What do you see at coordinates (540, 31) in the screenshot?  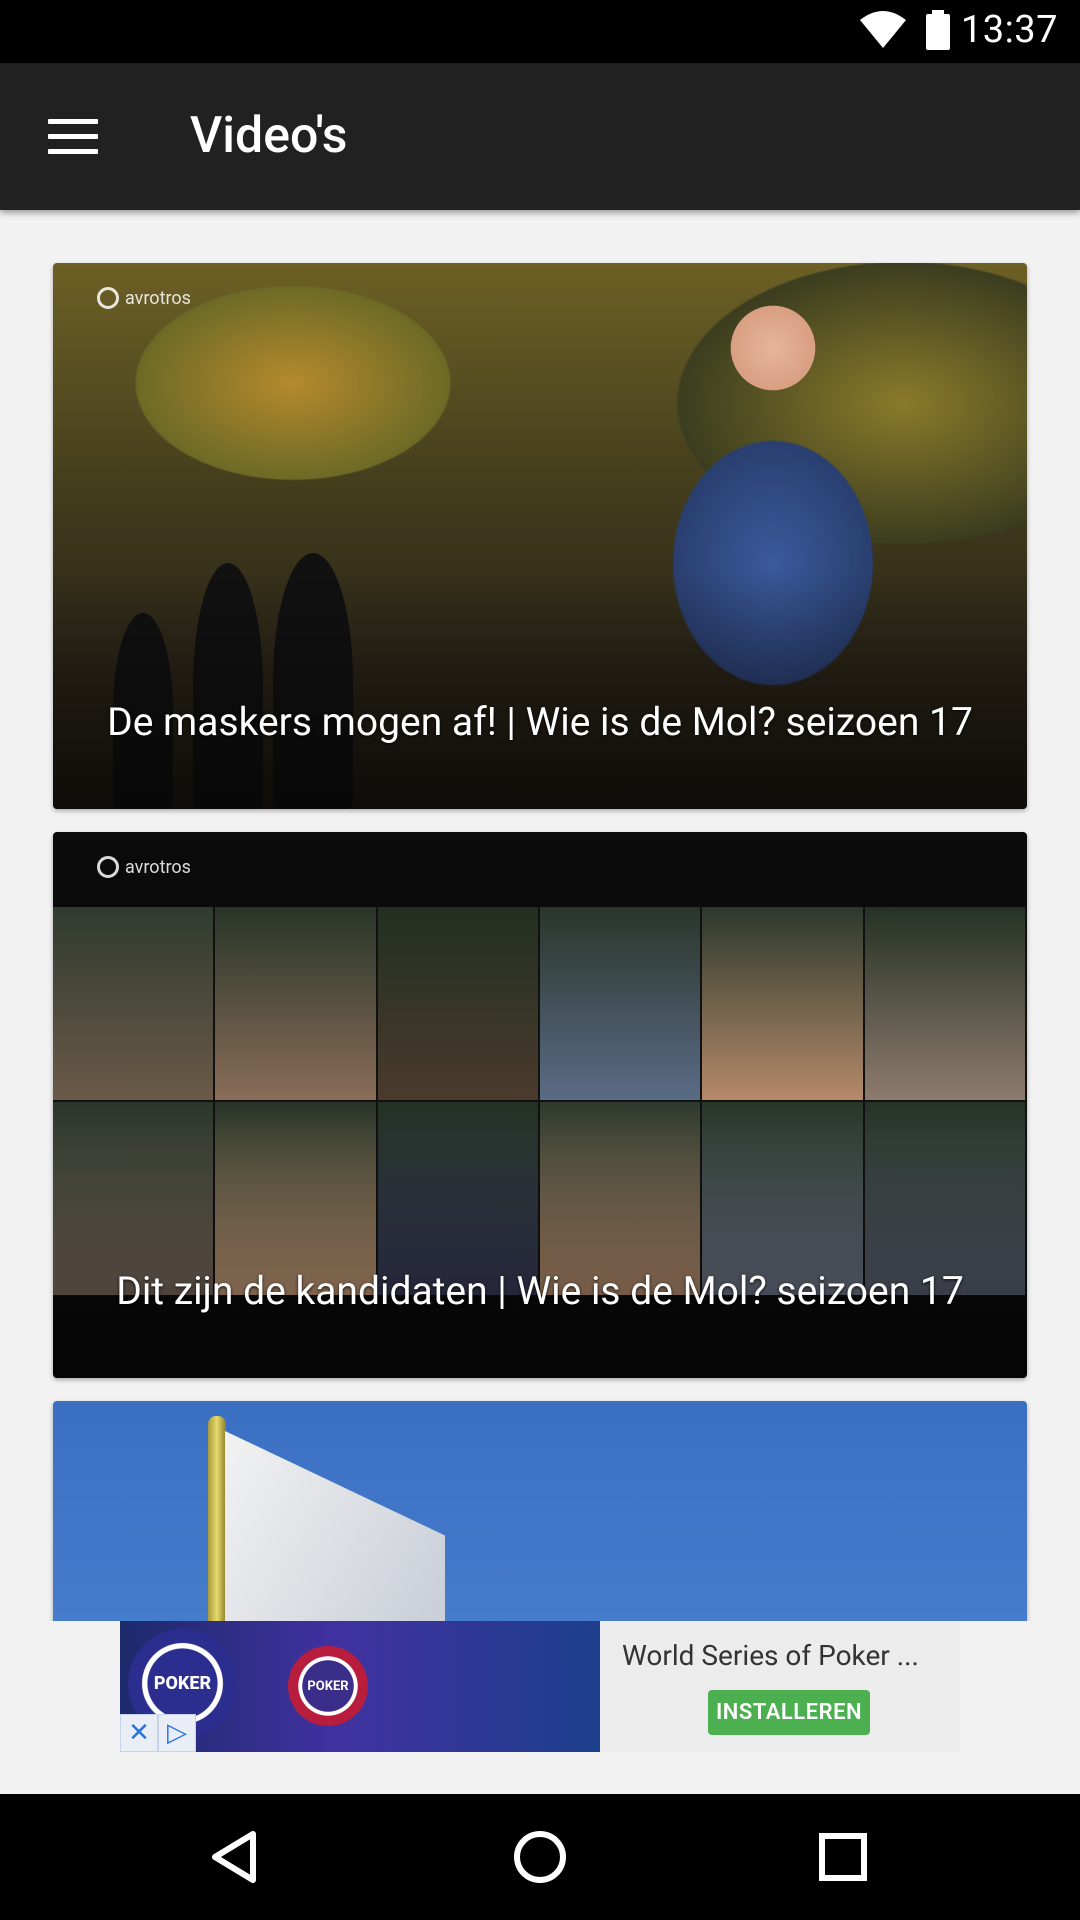 I see `status-bar: 13:37` at bounding box center [540, 31].